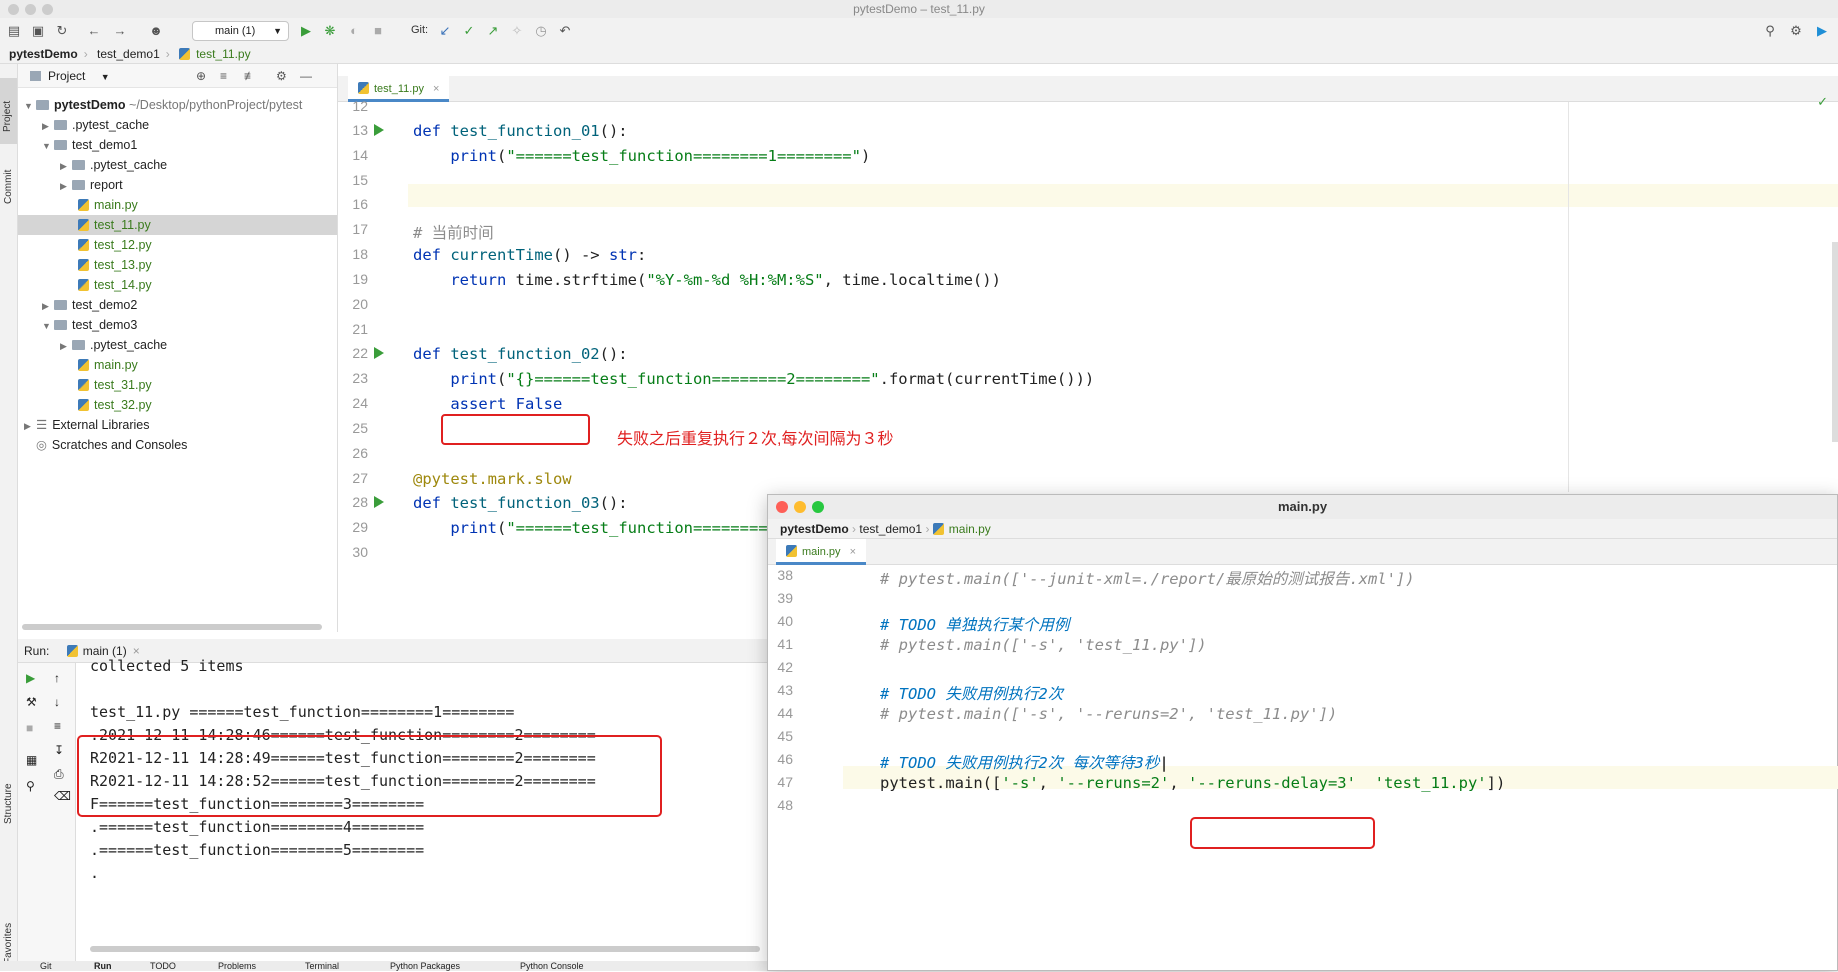  What do you see at coordinates (111, 445) in the screenshot?
I see `tree-item: ◎ Scratches and Consoles` at bounding box center [111, 445].